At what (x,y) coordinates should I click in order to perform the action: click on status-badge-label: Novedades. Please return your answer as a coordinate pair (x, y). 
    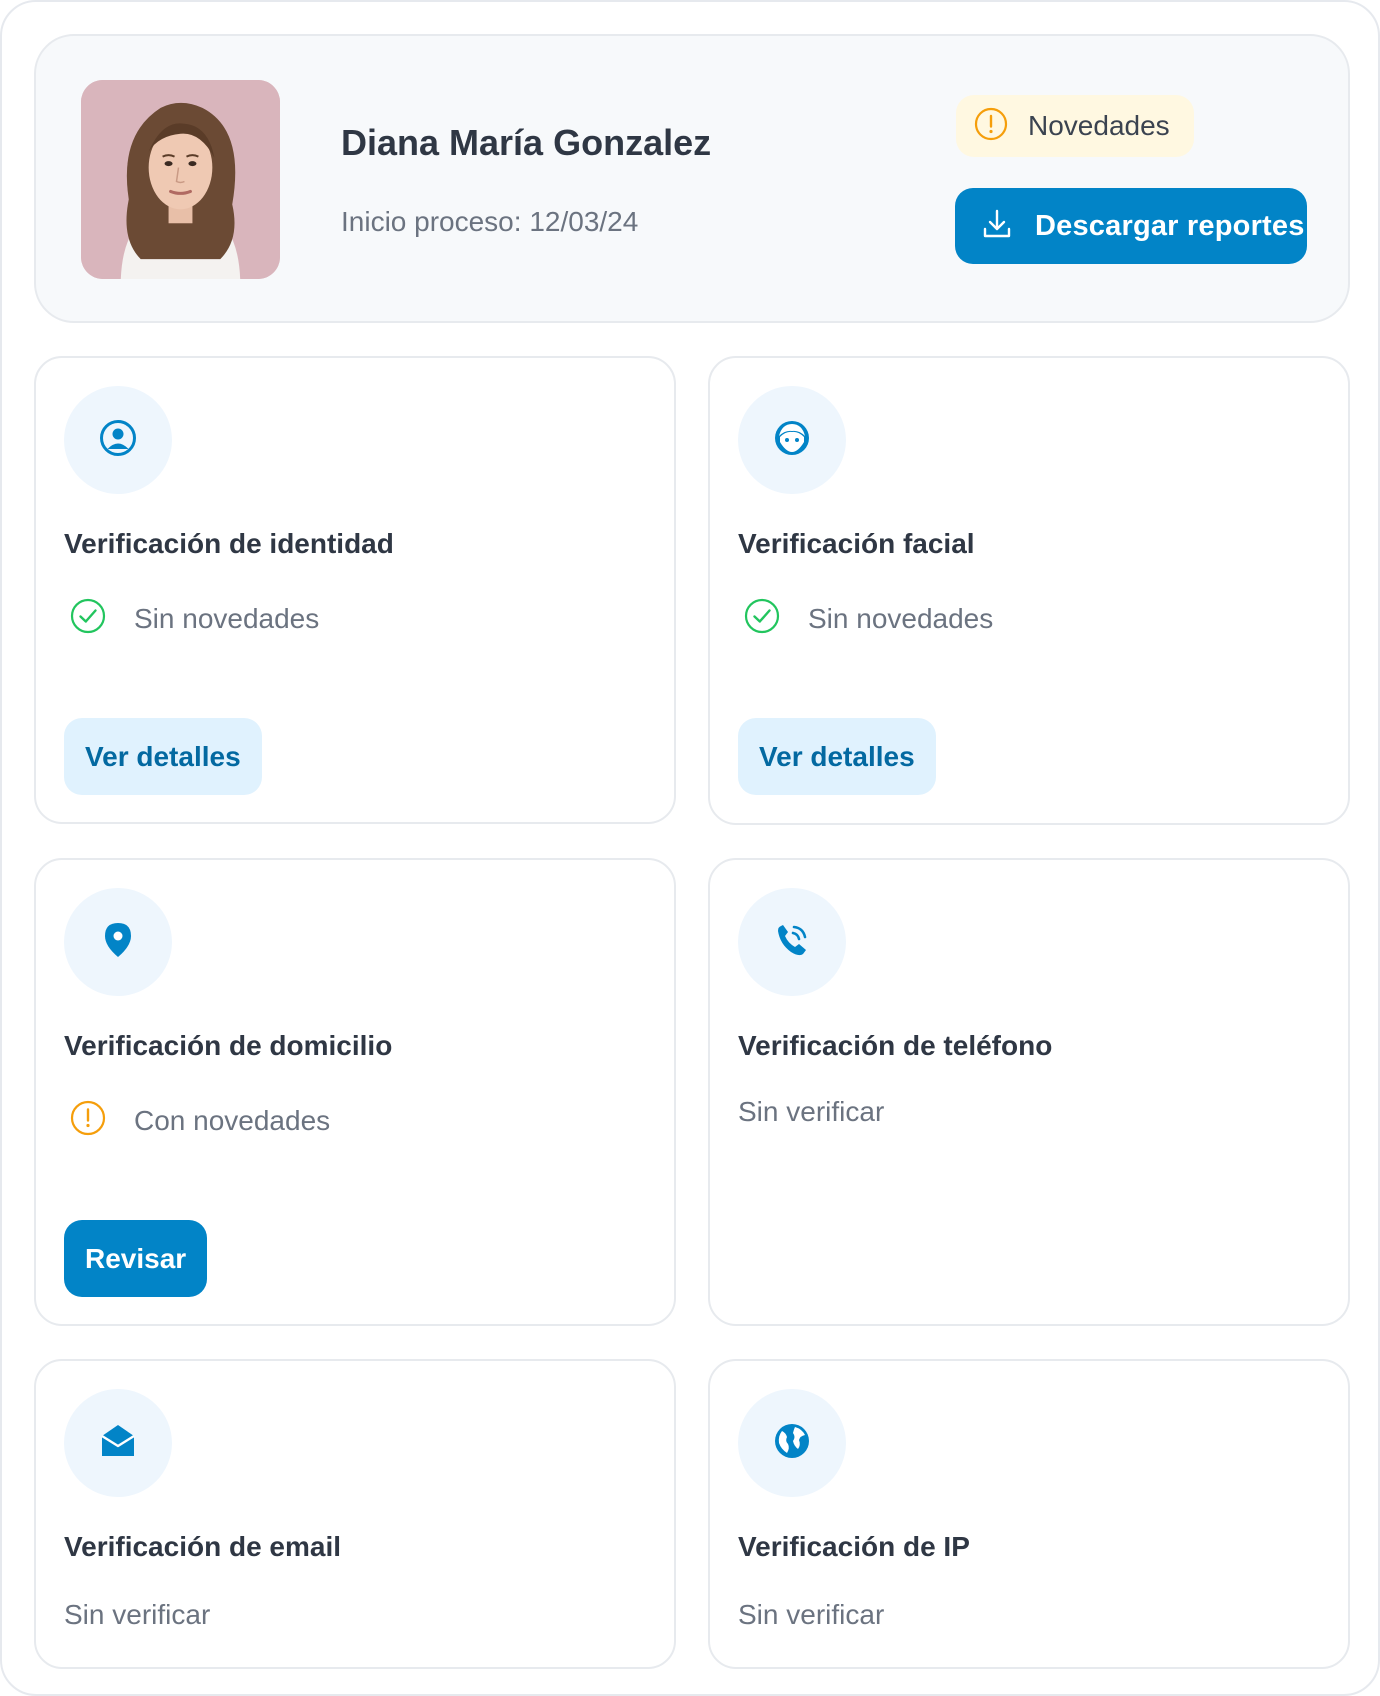
    Looking at the image, I should click on (1099, 125).